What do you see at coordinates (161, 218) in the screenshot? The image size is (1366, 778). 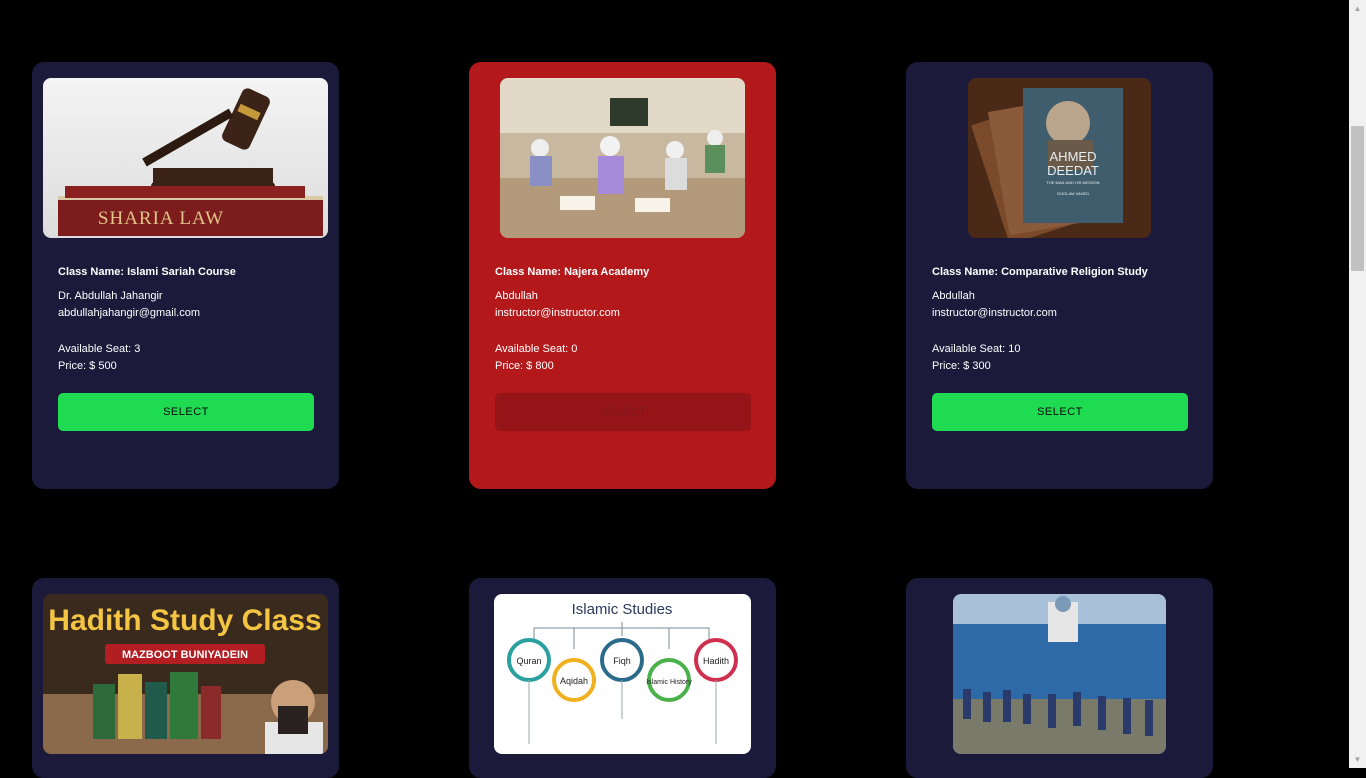 I see `image-caption: SHARIA LAW` at bounding box center [161, 218].